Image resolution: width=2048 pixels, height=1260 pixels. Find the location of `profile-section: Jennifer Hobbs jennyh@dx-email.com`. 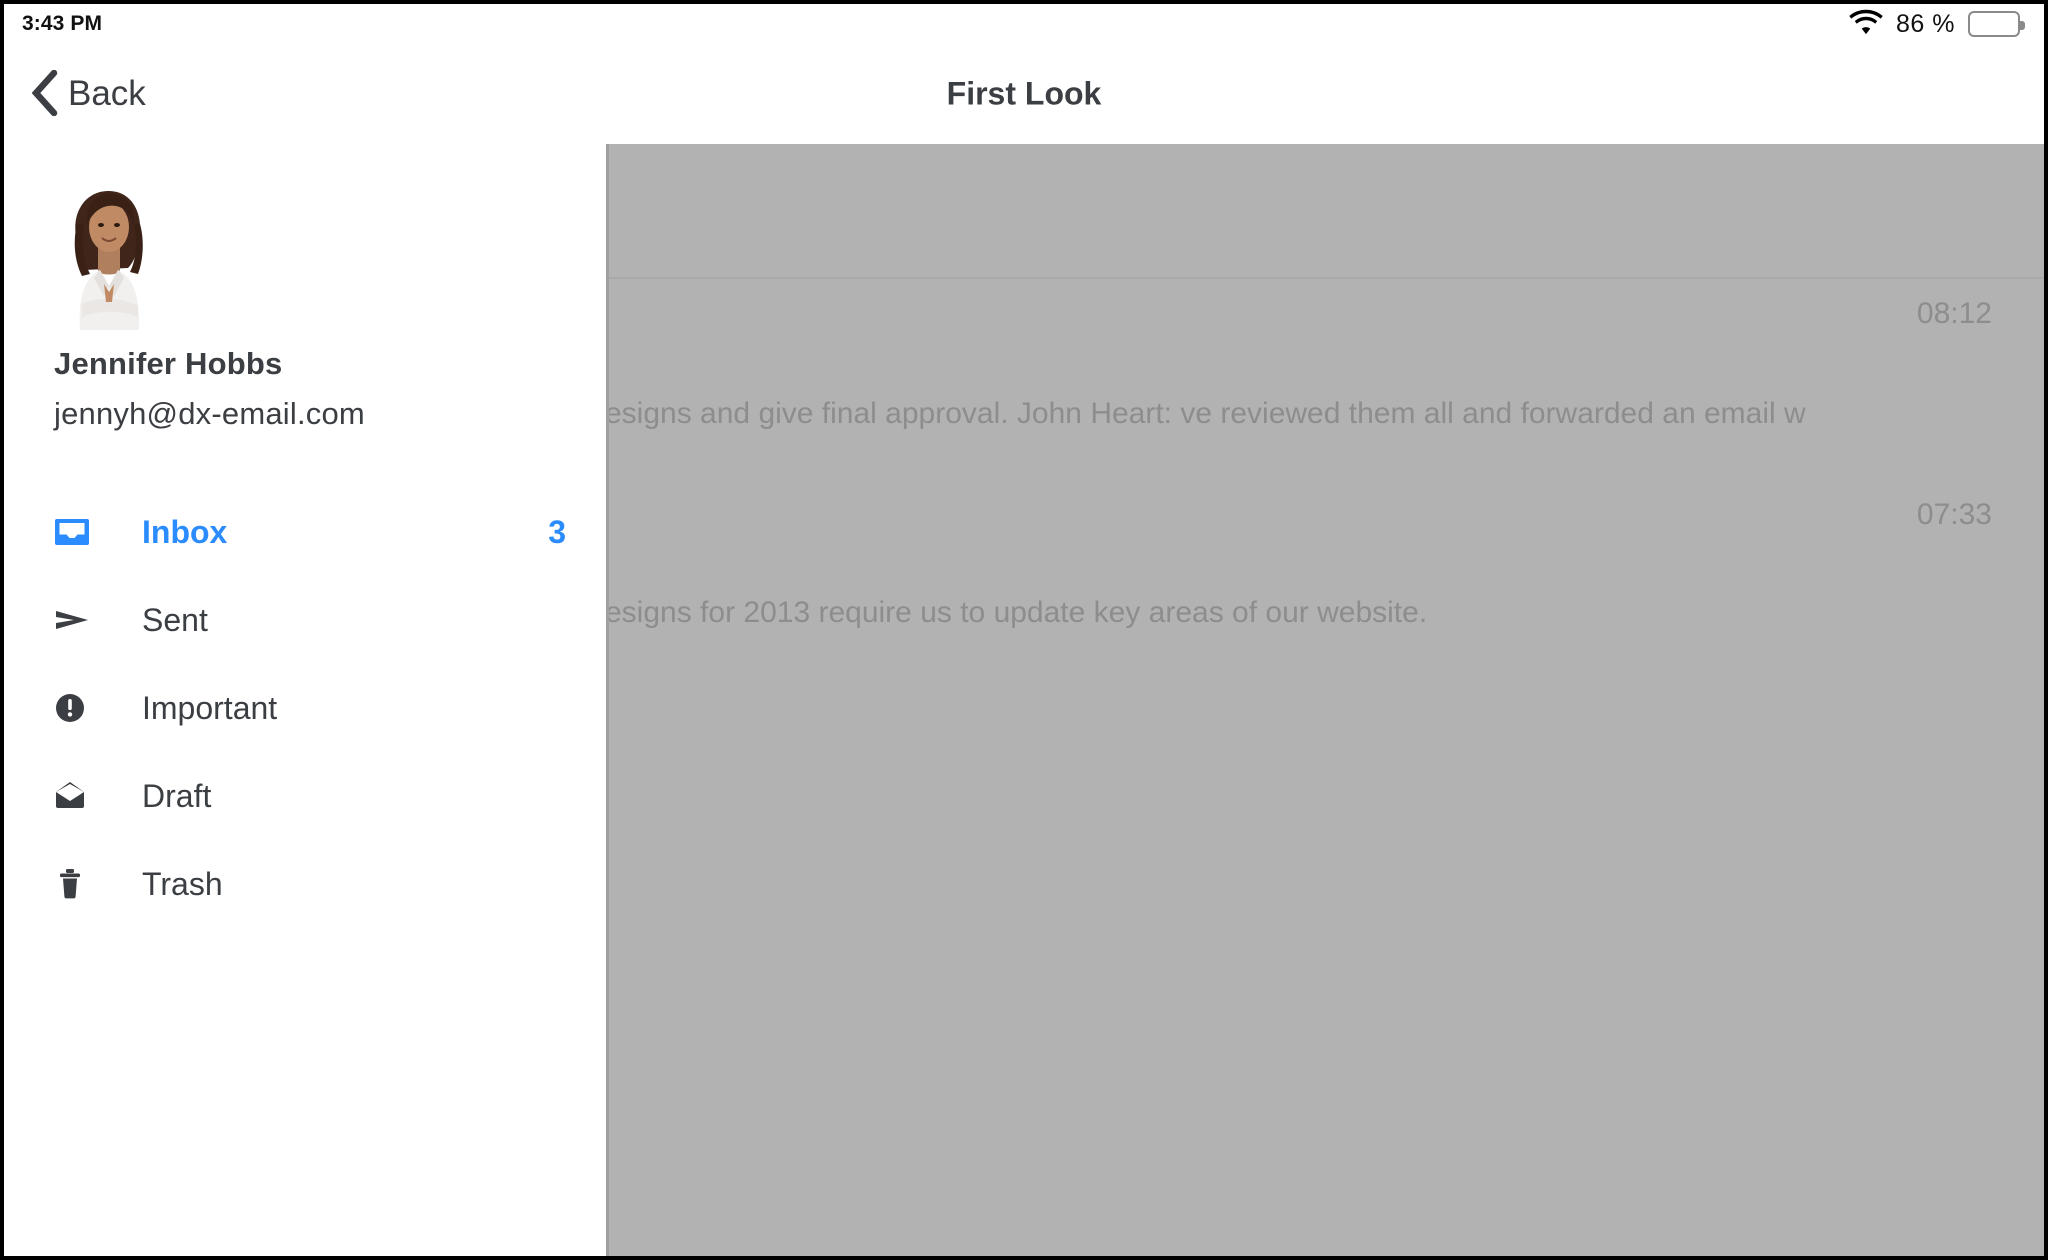

profile-section: Jennifer Hobbs jennyh@dx-email.com is located at coordinates (305, 306).